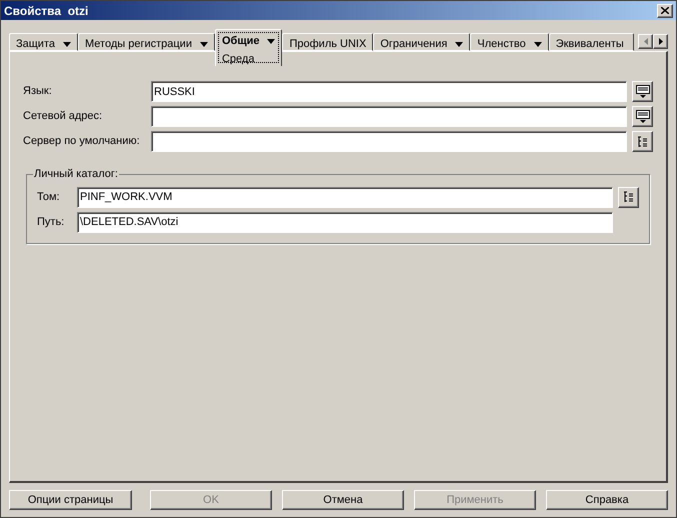  Describe the element at coordinates (328, 42) in the screenshot. I see `tab: Профиль UNIX` at that location.